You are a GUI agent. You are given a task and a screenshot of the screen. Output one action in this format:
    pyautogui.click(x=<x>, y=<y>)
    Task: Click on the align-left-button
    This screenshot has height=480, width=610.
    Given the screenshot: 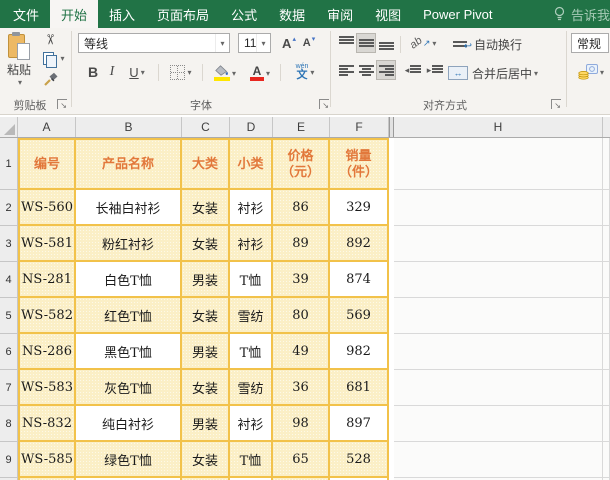 What is the action you would take?
    pyautogui.click(x=346, y=70)
    